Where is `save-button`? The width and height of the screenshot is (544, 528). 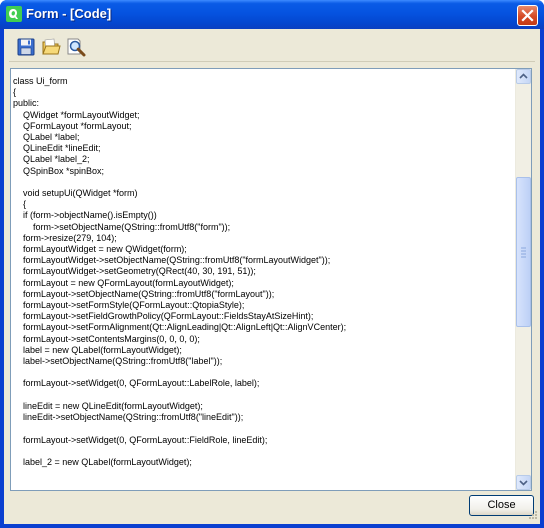 save-button is located at coordinates (26, 47).